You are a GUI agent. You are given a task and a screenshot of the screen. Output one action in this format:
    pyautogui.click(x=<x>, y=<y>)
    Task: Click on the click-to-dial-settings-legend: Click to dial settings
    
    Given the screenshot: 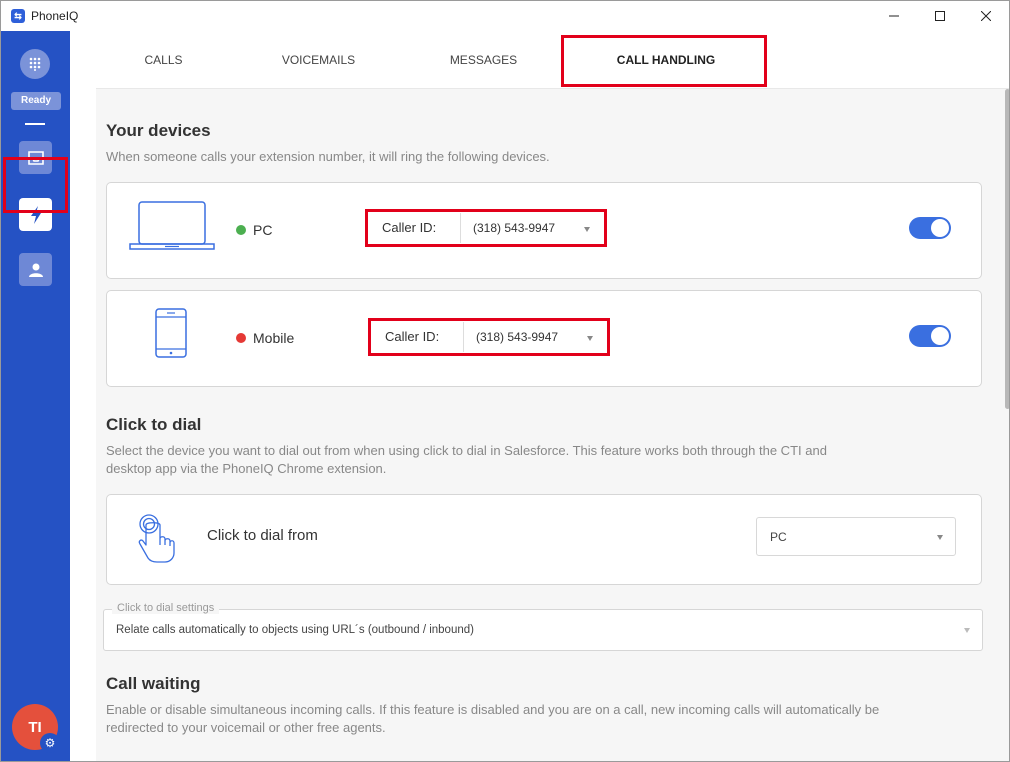 What is the action you would take?
    pyautogui.click(x=166, y=608)
    